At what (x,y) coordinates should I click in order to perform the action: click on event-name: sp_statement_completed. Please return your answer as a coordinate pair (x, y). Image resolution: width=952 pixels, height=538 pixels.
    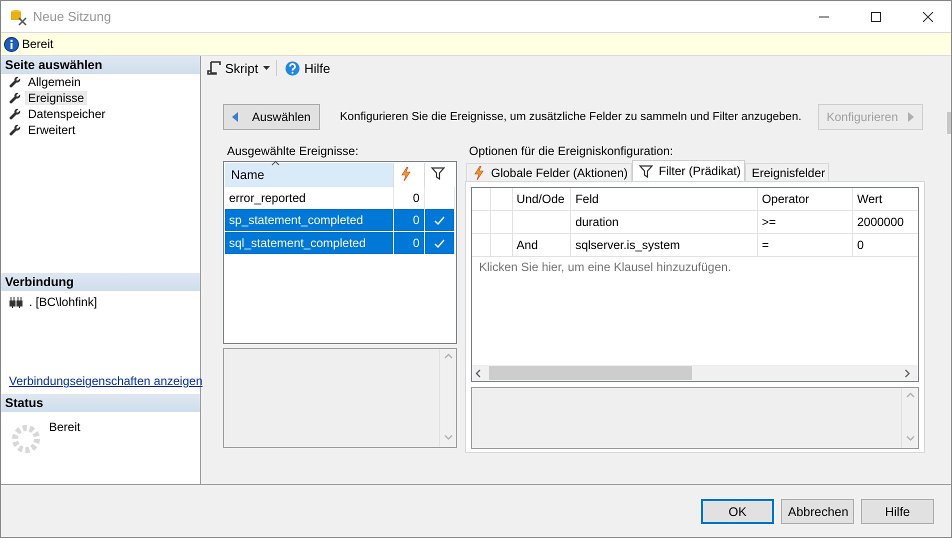
    Looking at the image, I should click on (309, 220).